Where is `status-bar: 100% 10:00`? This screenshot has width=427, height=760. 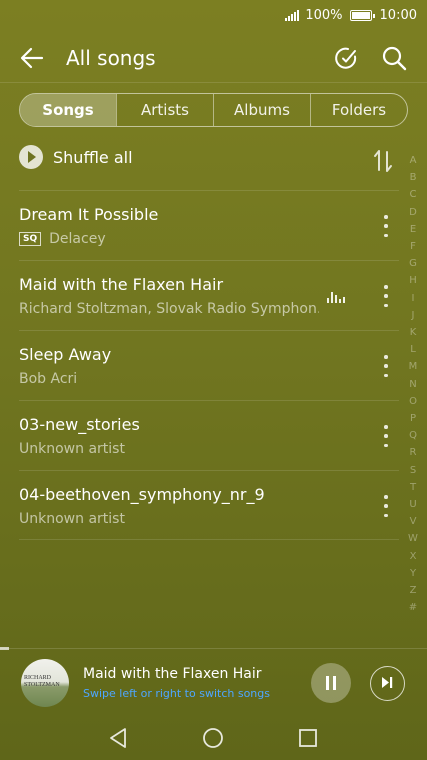
status-bar: 100% 10:00 is located at coordinates (213, 15).